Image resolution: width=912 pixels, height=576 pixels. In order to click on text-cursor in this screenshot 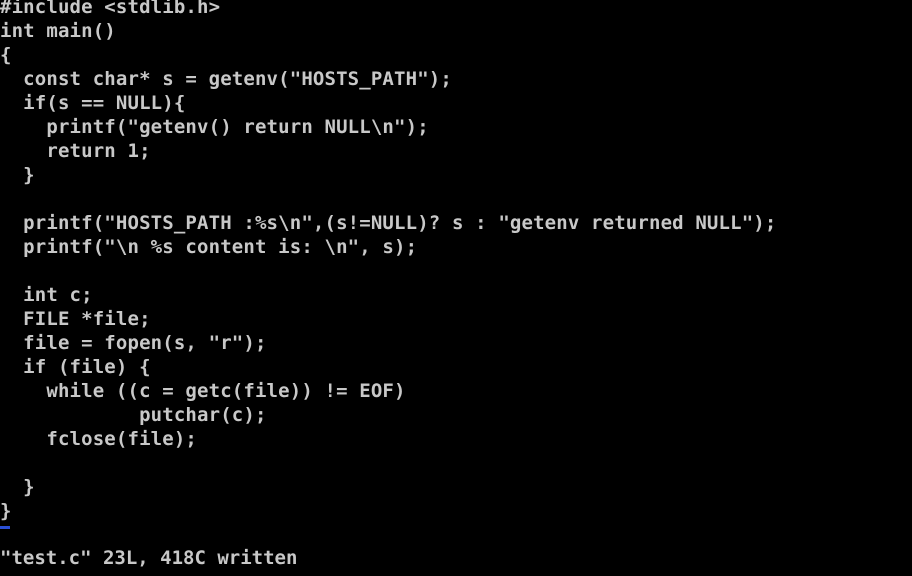, I will do `click(5, 527)`.